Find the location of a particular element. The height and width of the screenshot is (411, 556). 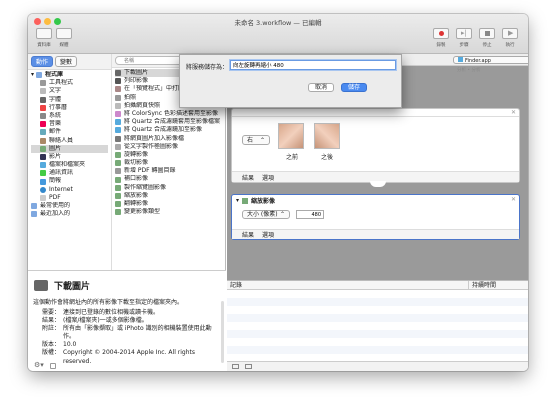

duration-column: 持續時間 is located at coordinates (482, 285).